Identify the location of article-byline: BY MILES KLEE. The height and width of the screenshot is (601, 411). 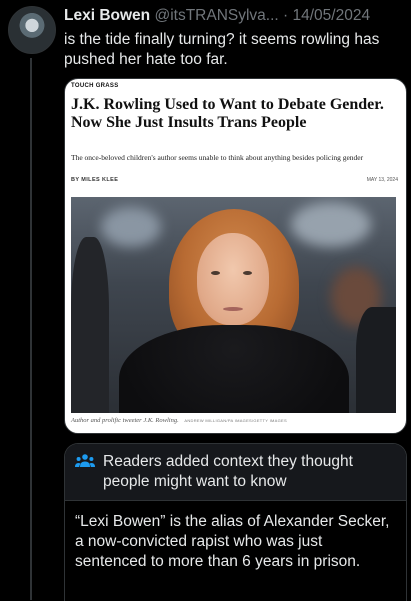
(95, 180).